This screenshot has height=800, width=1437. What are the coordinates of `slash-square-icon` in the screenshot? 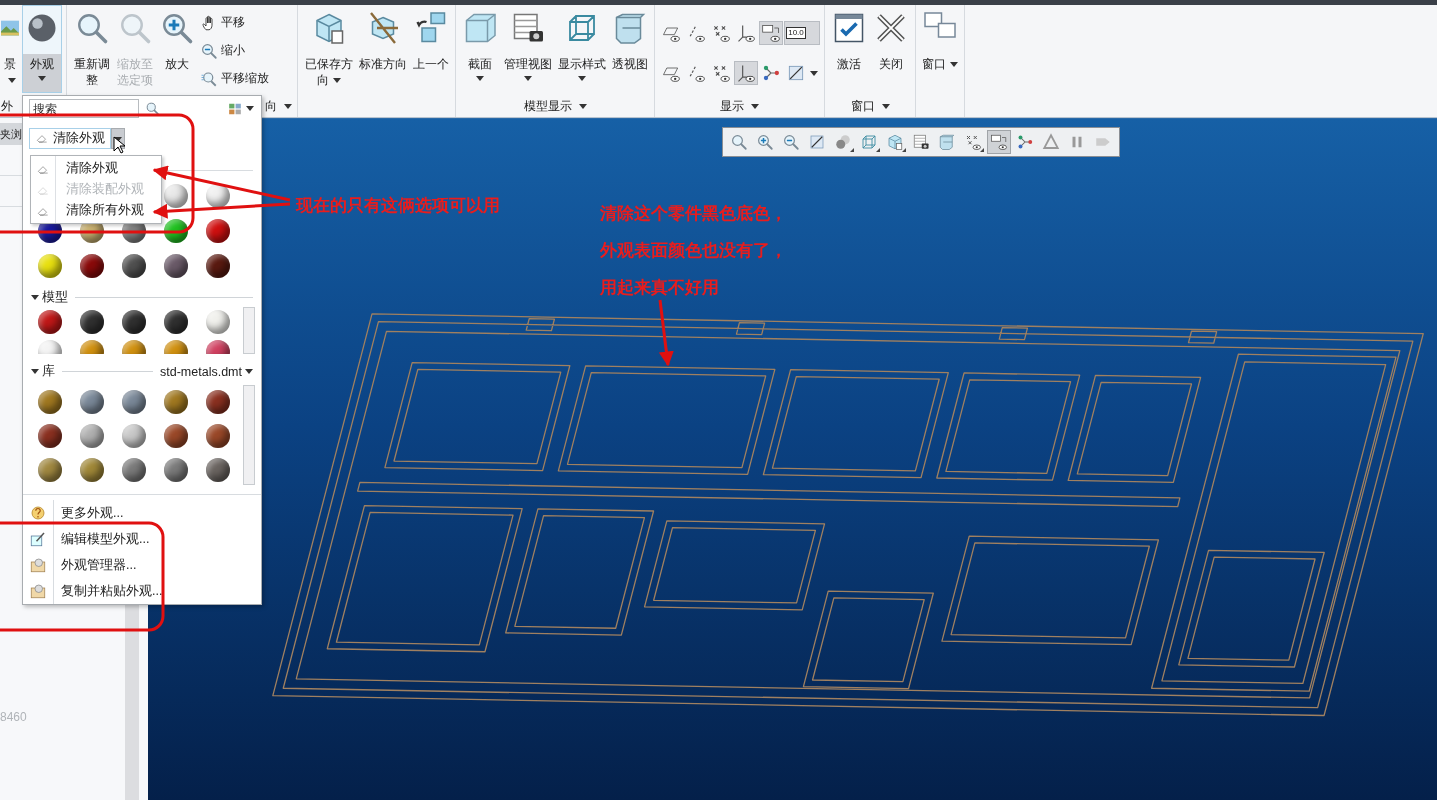 It's located at (817, 142).